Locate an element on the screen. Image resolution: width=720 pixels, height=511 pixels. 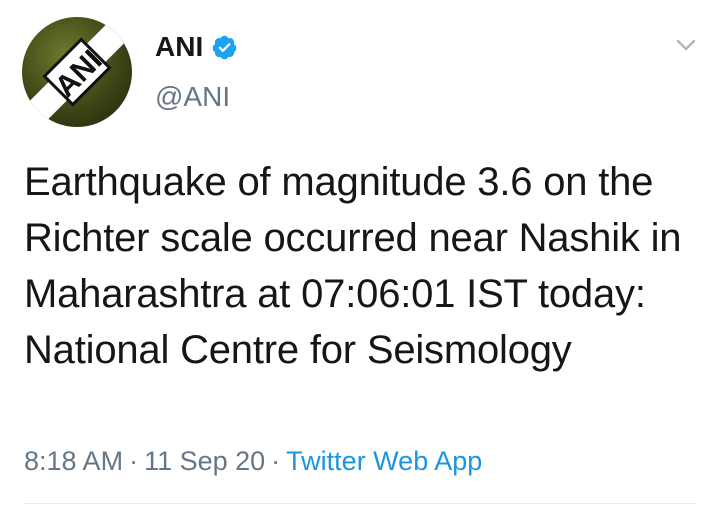
ani-logo-icon: ANI is located at coordinates (77, 72).